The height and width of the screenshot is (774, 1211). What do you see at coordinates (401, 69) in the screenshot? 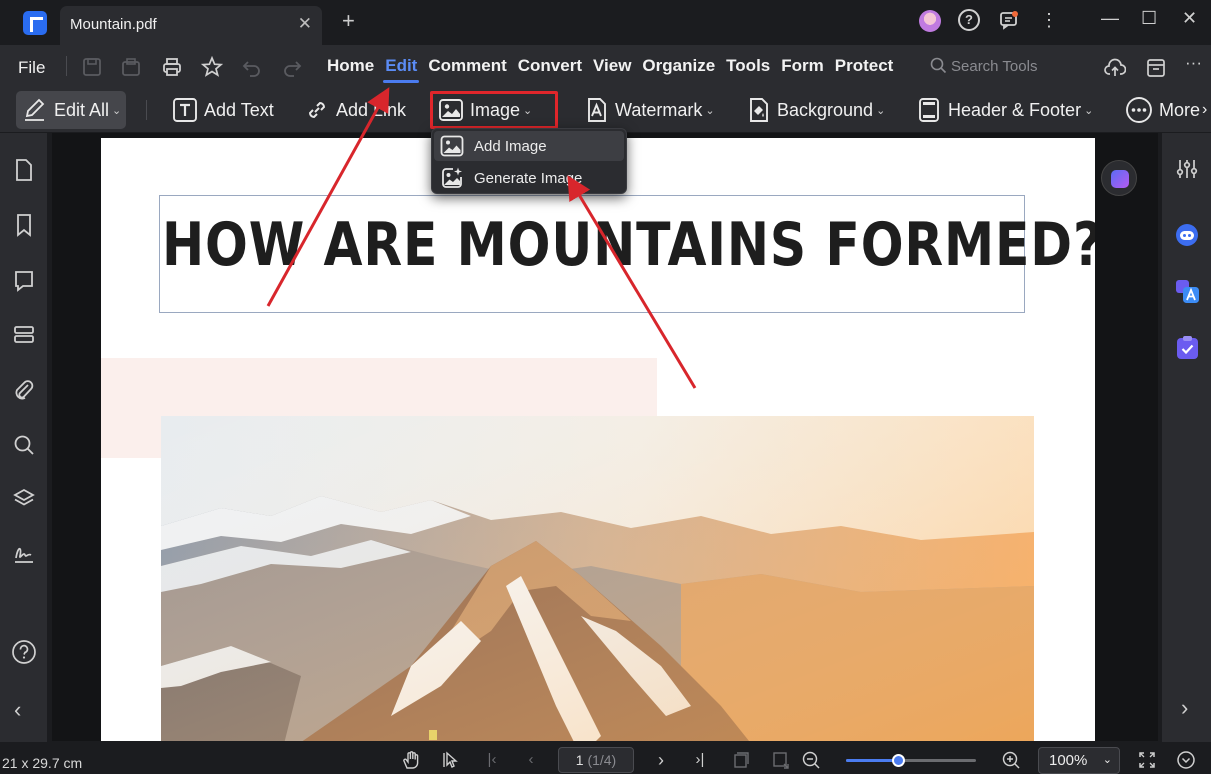
I see `tab-edit: Edit` at bounding box center [401, 69].